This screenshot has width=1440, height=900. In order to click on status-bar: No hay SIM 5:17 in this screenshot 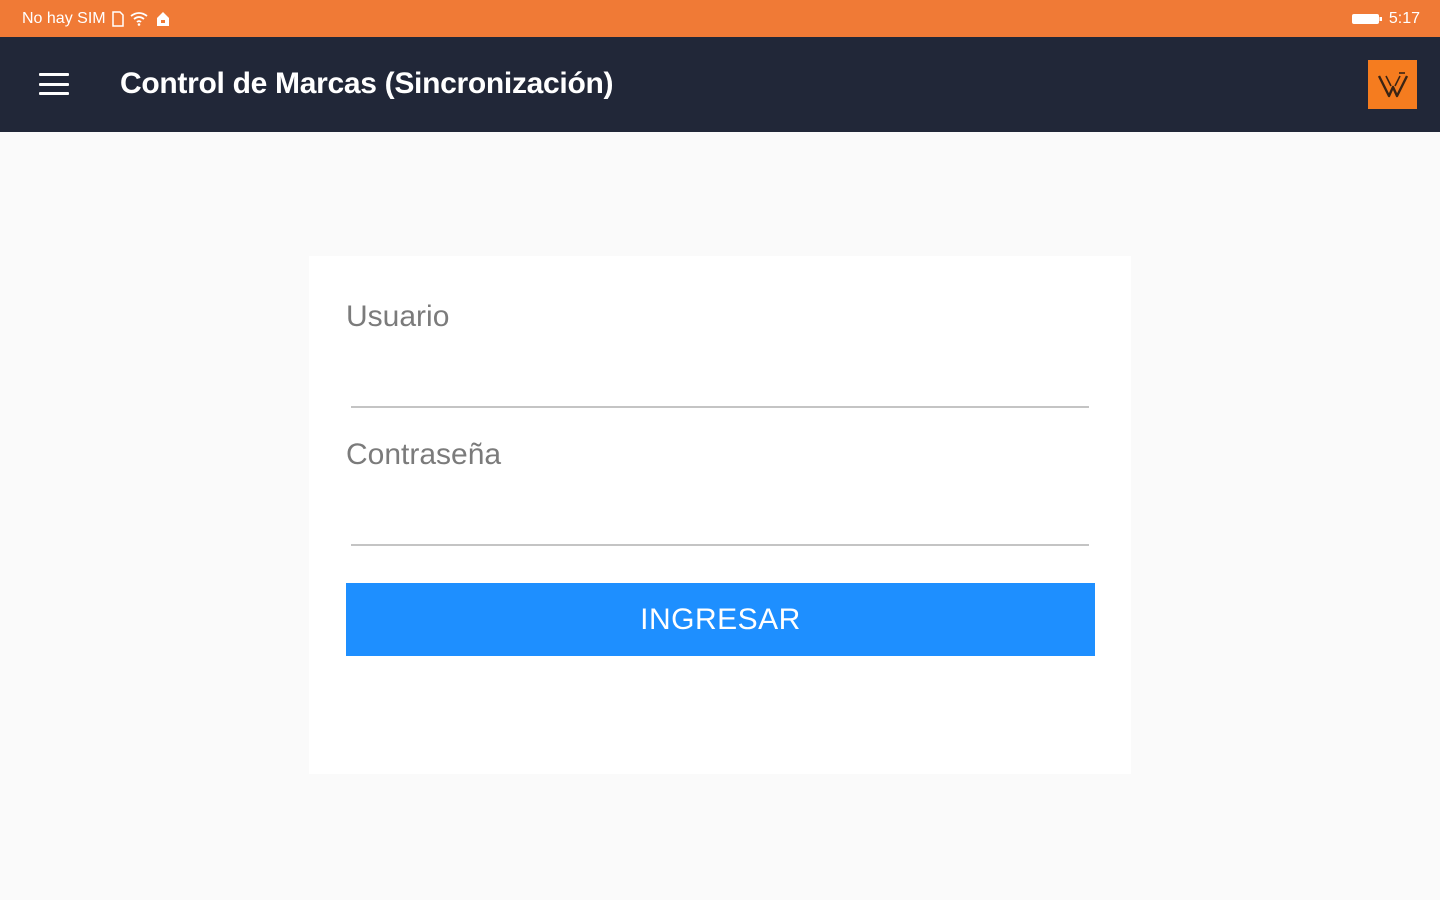, I will do `click(720, 18)`.